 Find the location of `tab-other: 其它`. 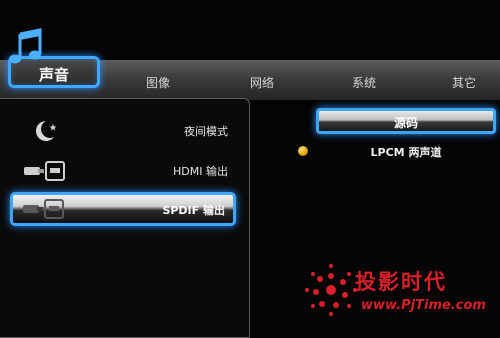

tab-other: 其它 is located at coordinates (464, 82).